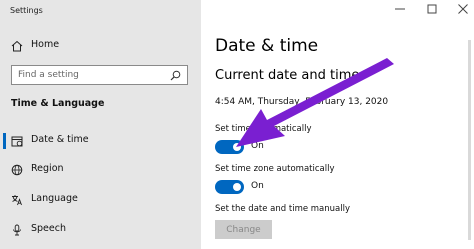 The height and width of the screenshot is (249, 474). I want to click on sidebar-section-title: Time & Language, so click(58, 103).